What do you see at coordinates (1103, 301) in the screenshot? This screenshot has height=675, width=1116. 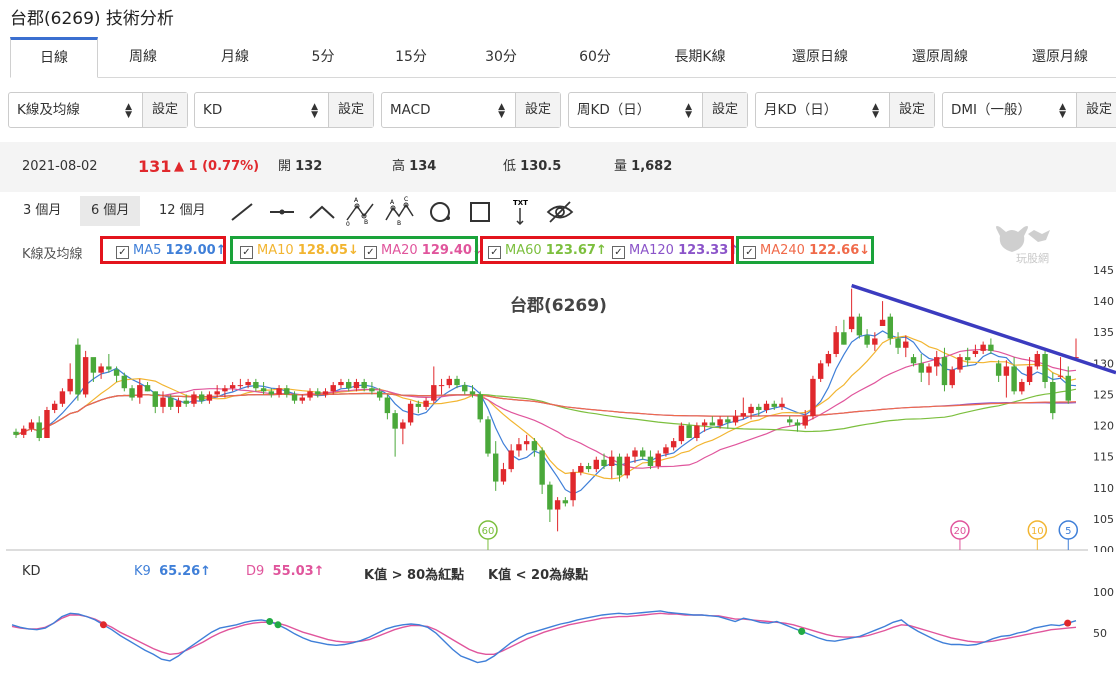 I see `y-tick-label: 140` at bounding box center [1103, 301].